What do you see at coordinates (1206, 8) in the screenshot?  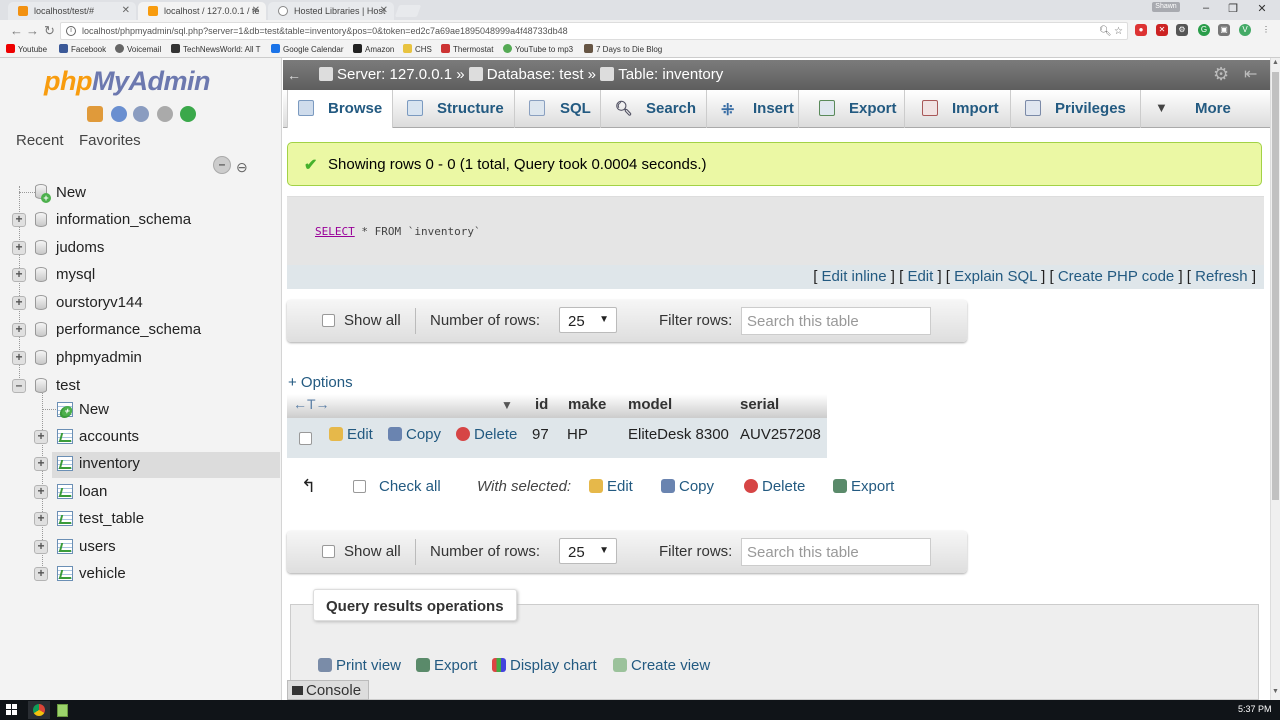 I see `minimize-window-button: –` at bounding box center [1206, 8].